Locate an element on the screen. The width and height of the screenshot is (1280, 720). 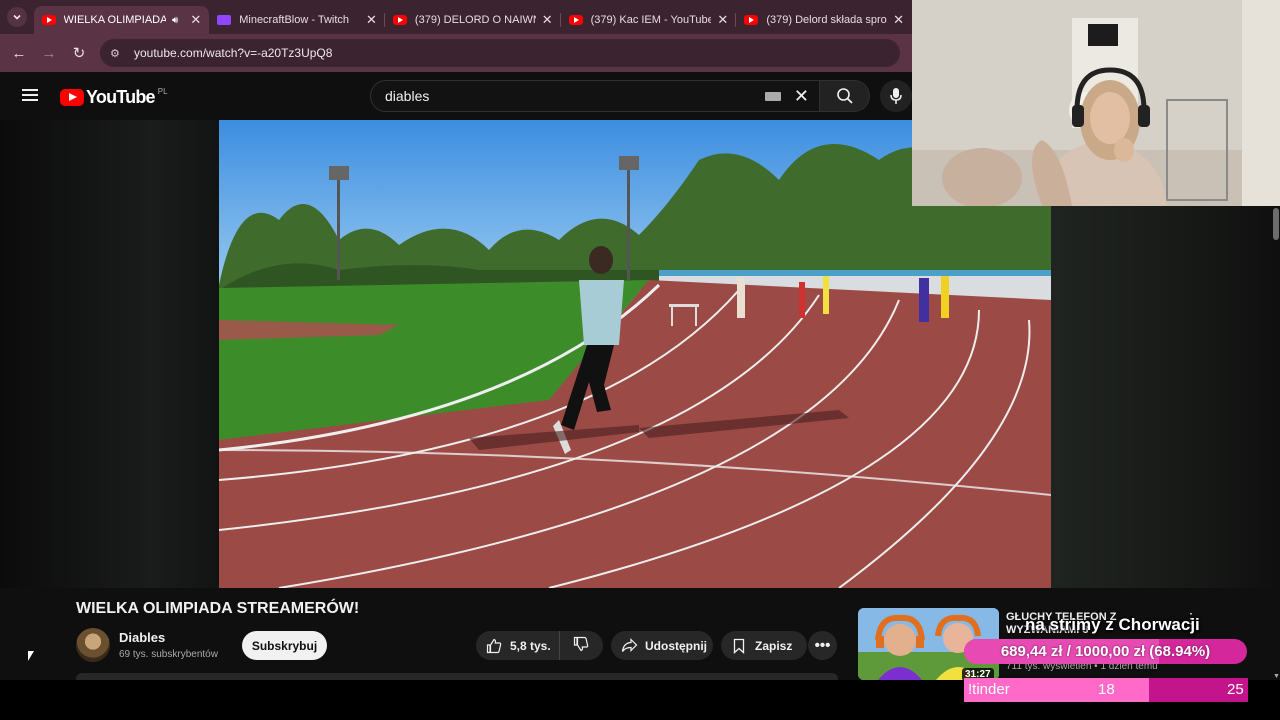
tab-minecraftblow-twitch: MinecraftBlow - Twitch ✕ is located at coordinates (297, 20).